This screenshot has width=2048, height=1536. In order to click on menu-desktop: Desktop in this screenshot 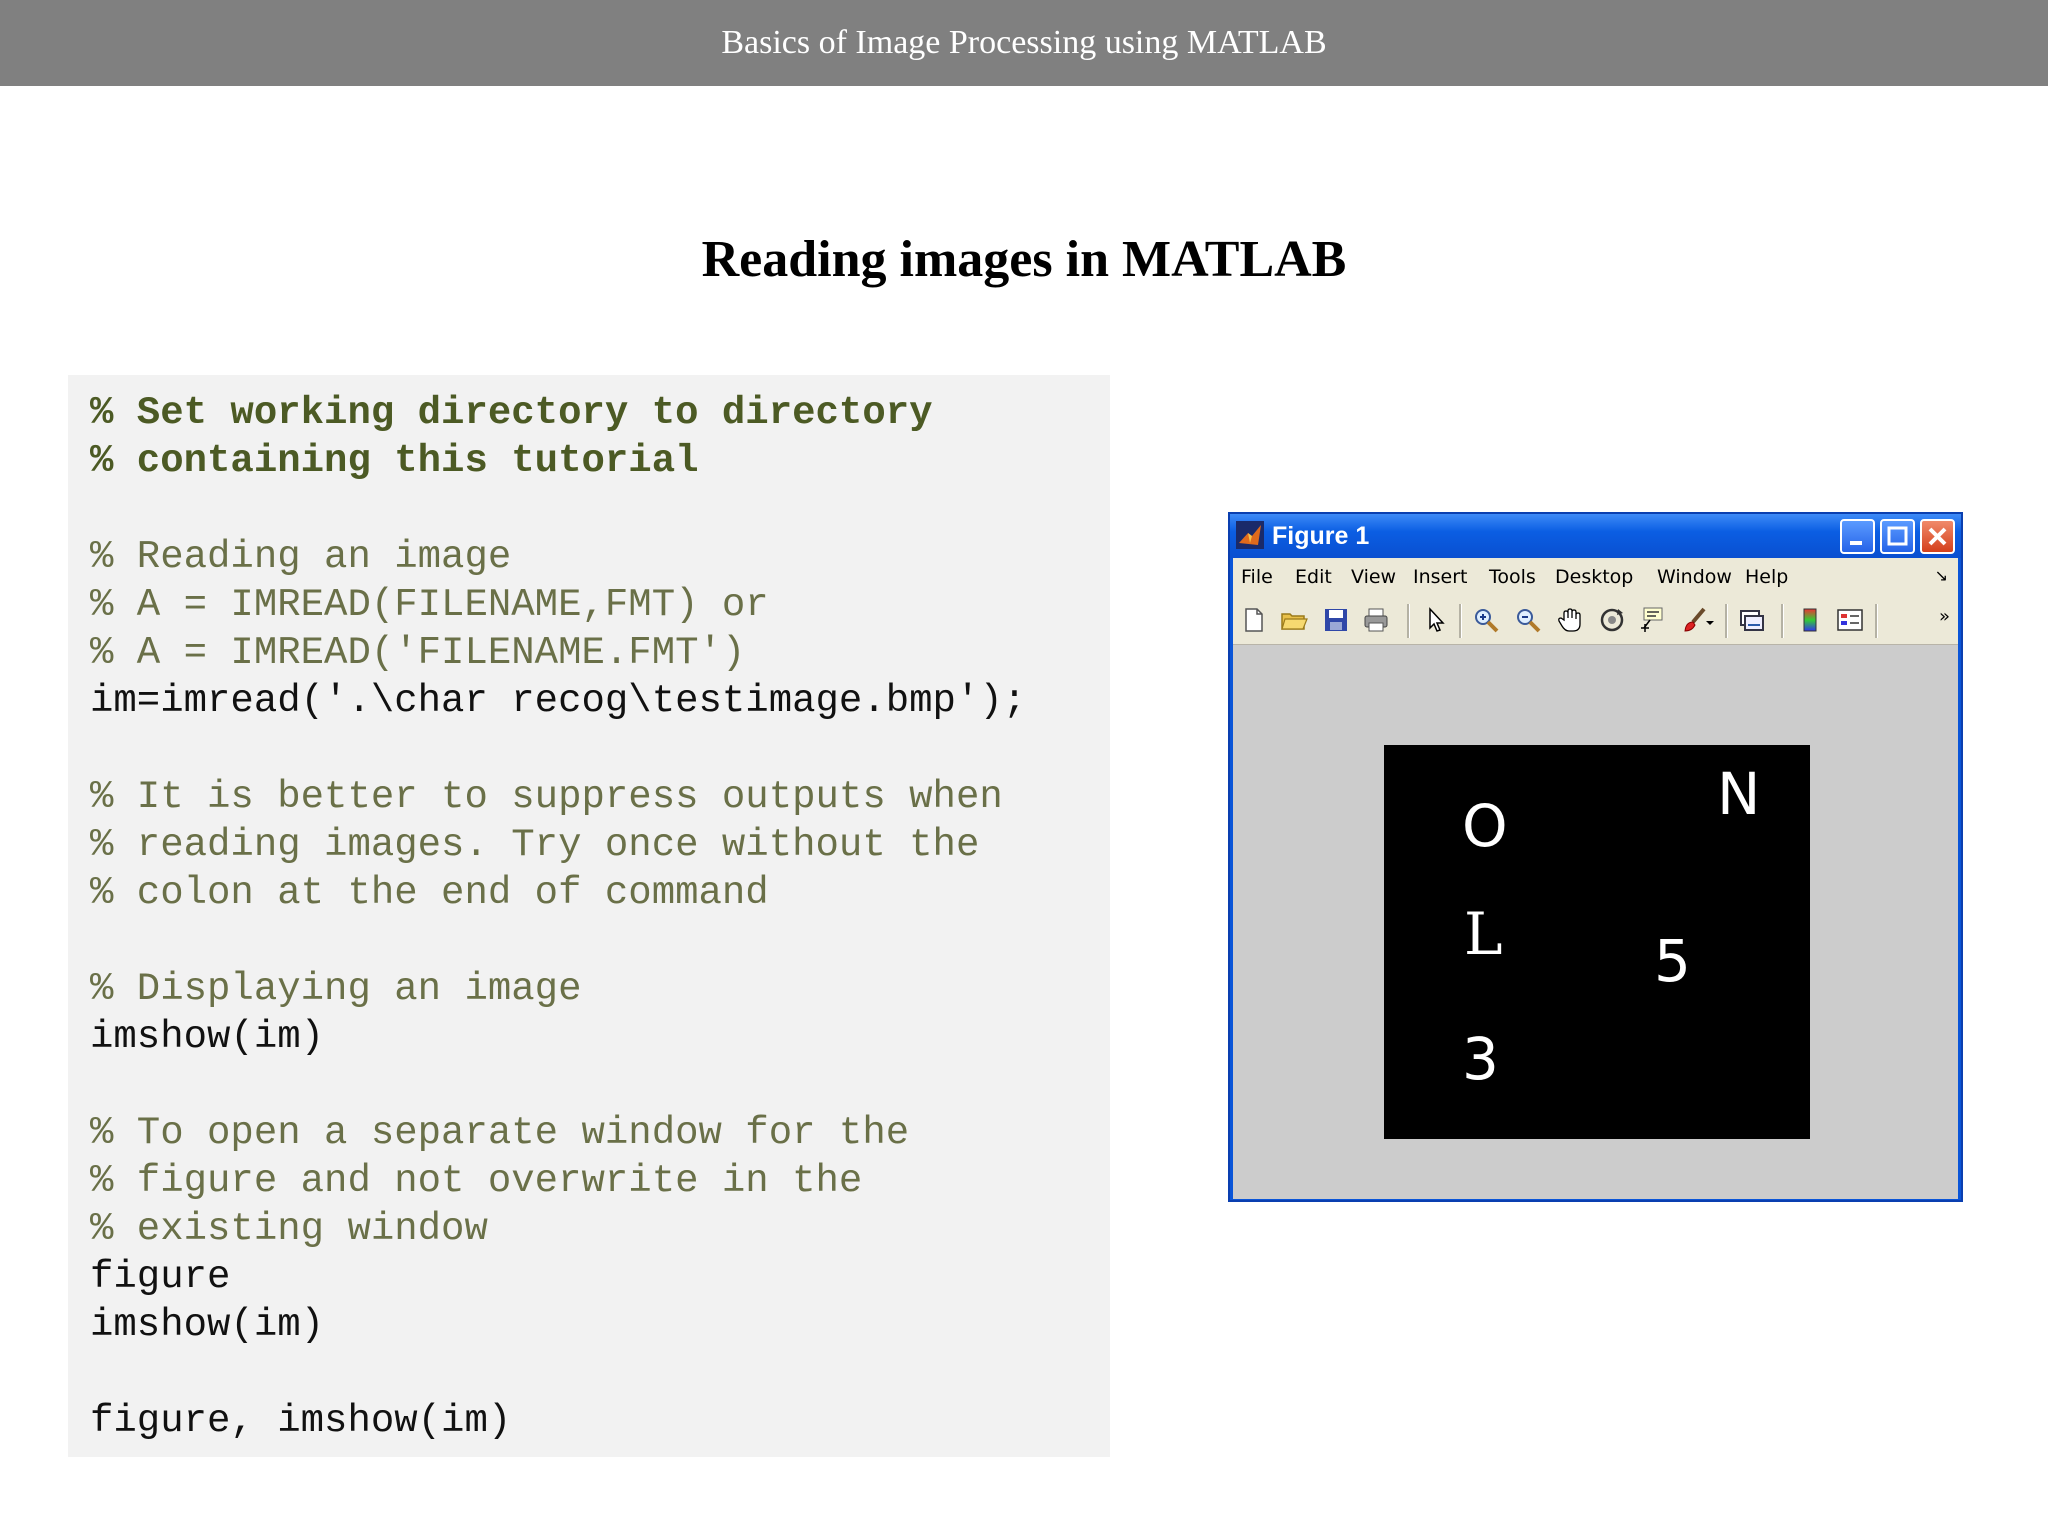, I will do `click(1594, 577)`.